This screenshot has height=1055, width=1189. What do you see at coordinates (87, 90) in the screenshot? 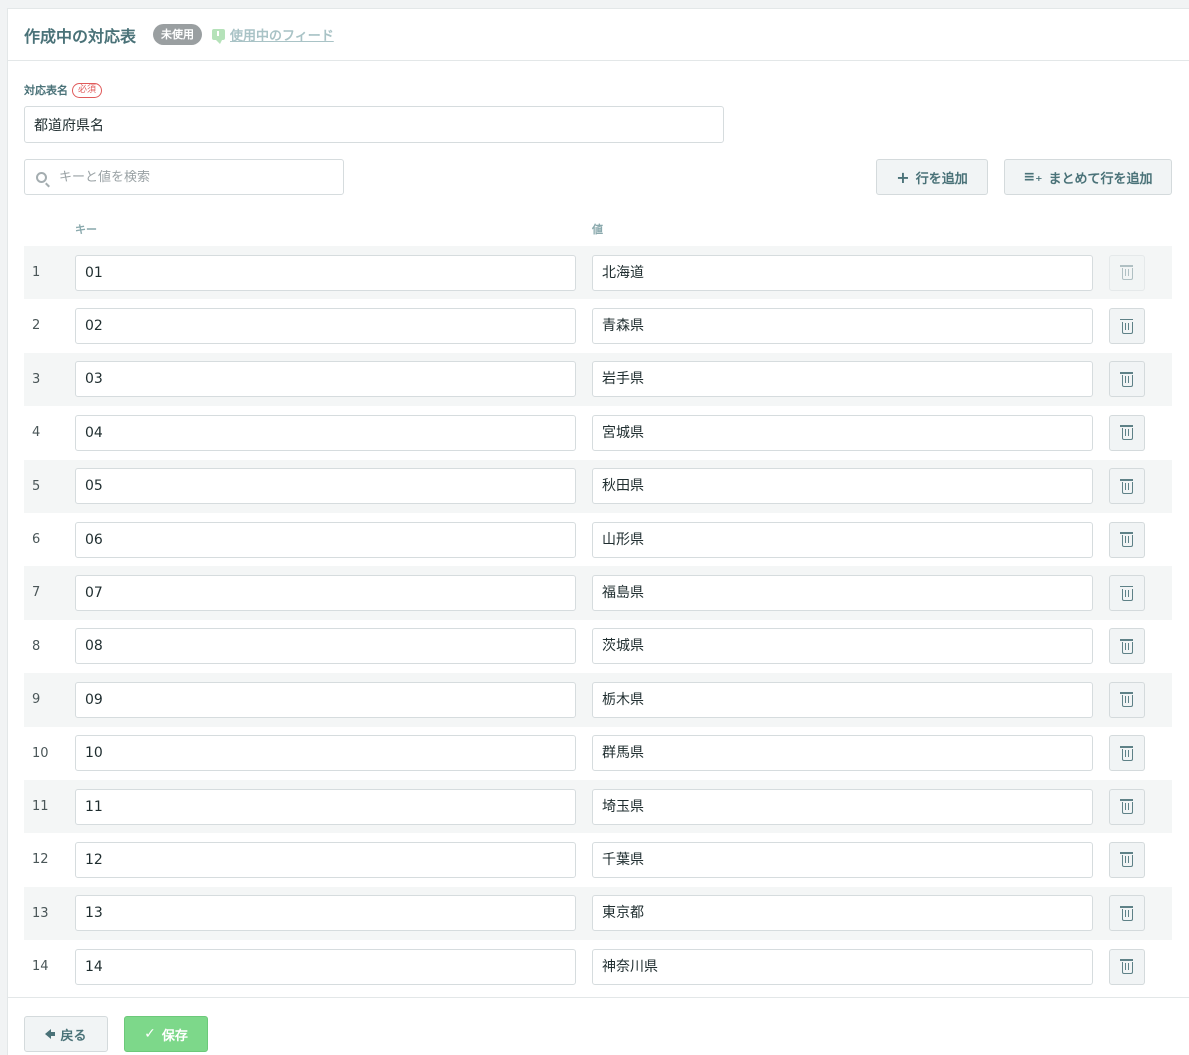
I see `required-badge: 必須` at bounding box center [87, 90].